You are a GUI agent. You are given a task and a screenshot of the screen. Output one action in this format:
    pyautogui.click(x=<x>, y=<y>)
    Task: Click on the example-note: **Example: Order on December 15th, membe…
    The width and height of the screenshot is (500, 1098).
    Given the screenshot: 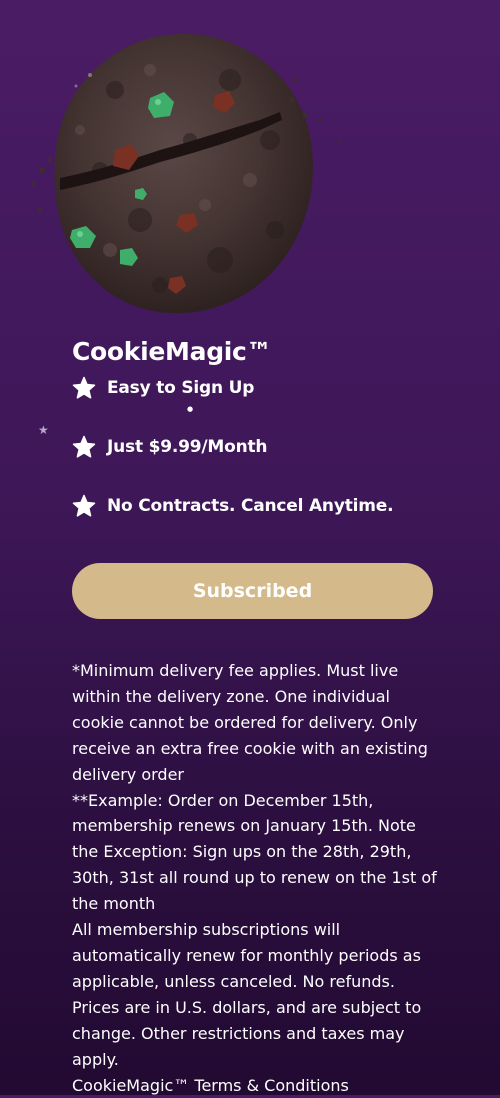 What is the action you would take?
    pyautogui.click(x=256, y=853)
    